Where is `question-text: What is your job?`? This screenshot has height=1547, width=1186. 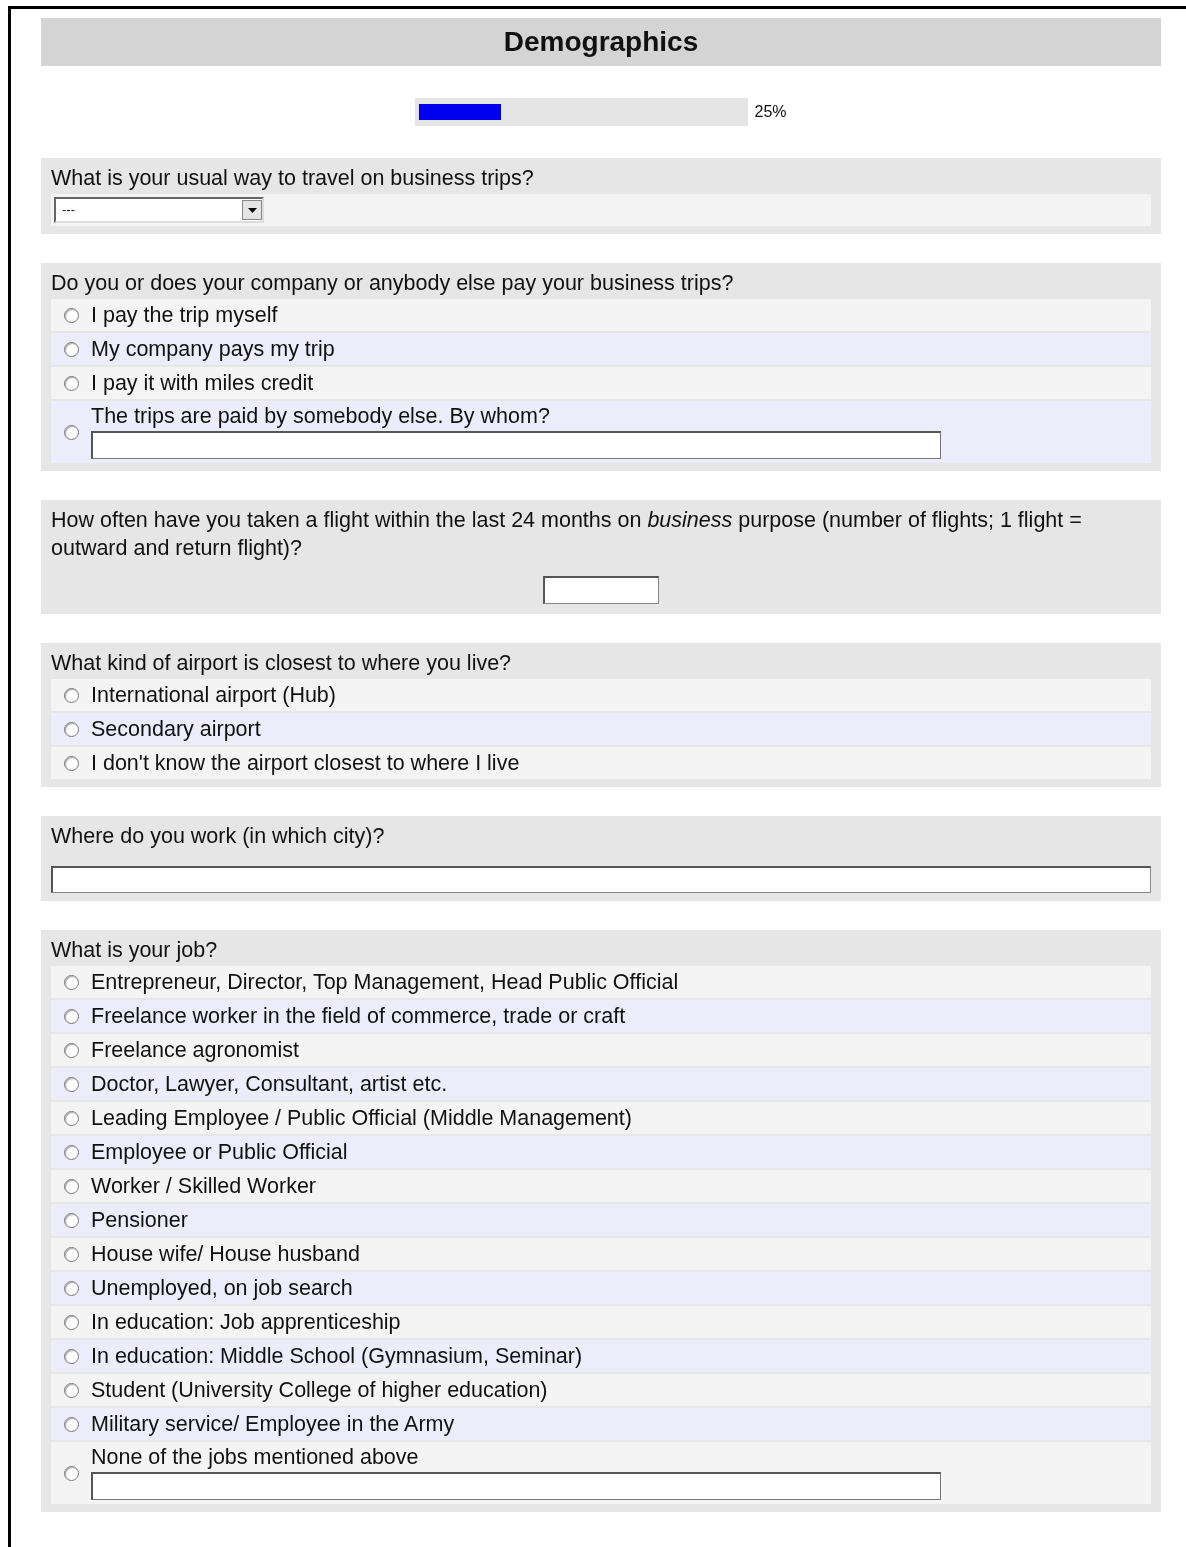
question-text: What is your job? is located at coordinates (135, 950).